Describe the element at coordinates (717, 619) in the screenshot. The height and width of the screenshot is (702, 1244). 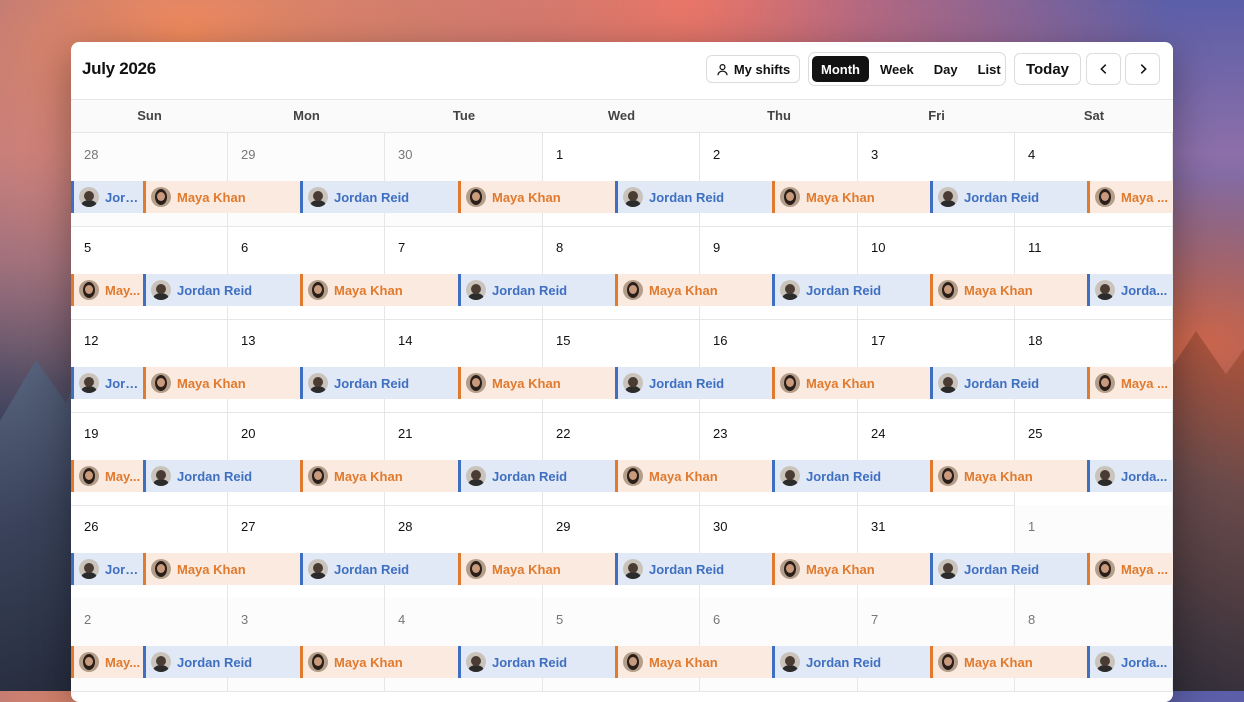
I see `day-number: 6` at that location.